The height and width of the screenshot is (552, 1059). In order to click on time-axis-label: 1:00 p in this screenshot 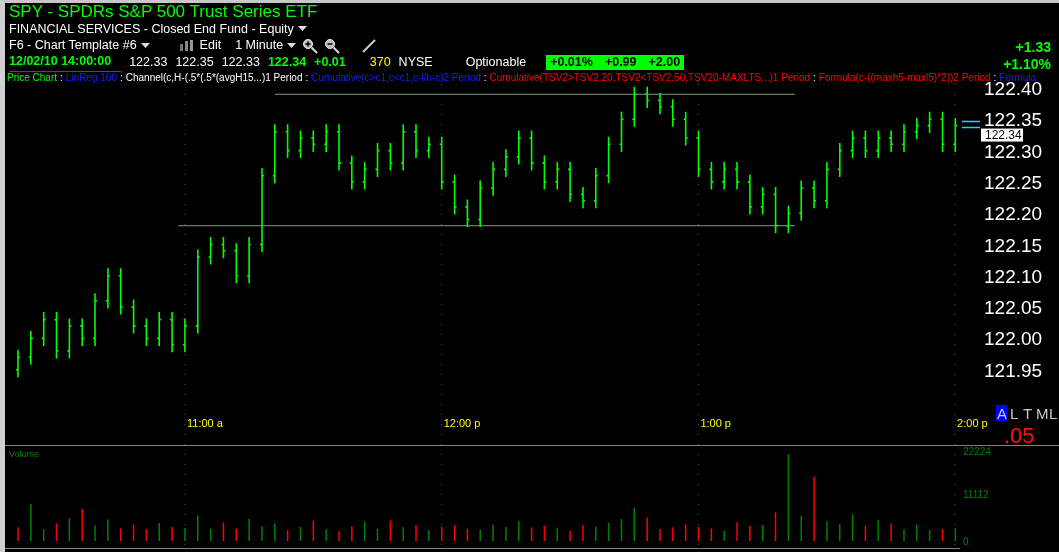, I will do `click(715, 423)`.